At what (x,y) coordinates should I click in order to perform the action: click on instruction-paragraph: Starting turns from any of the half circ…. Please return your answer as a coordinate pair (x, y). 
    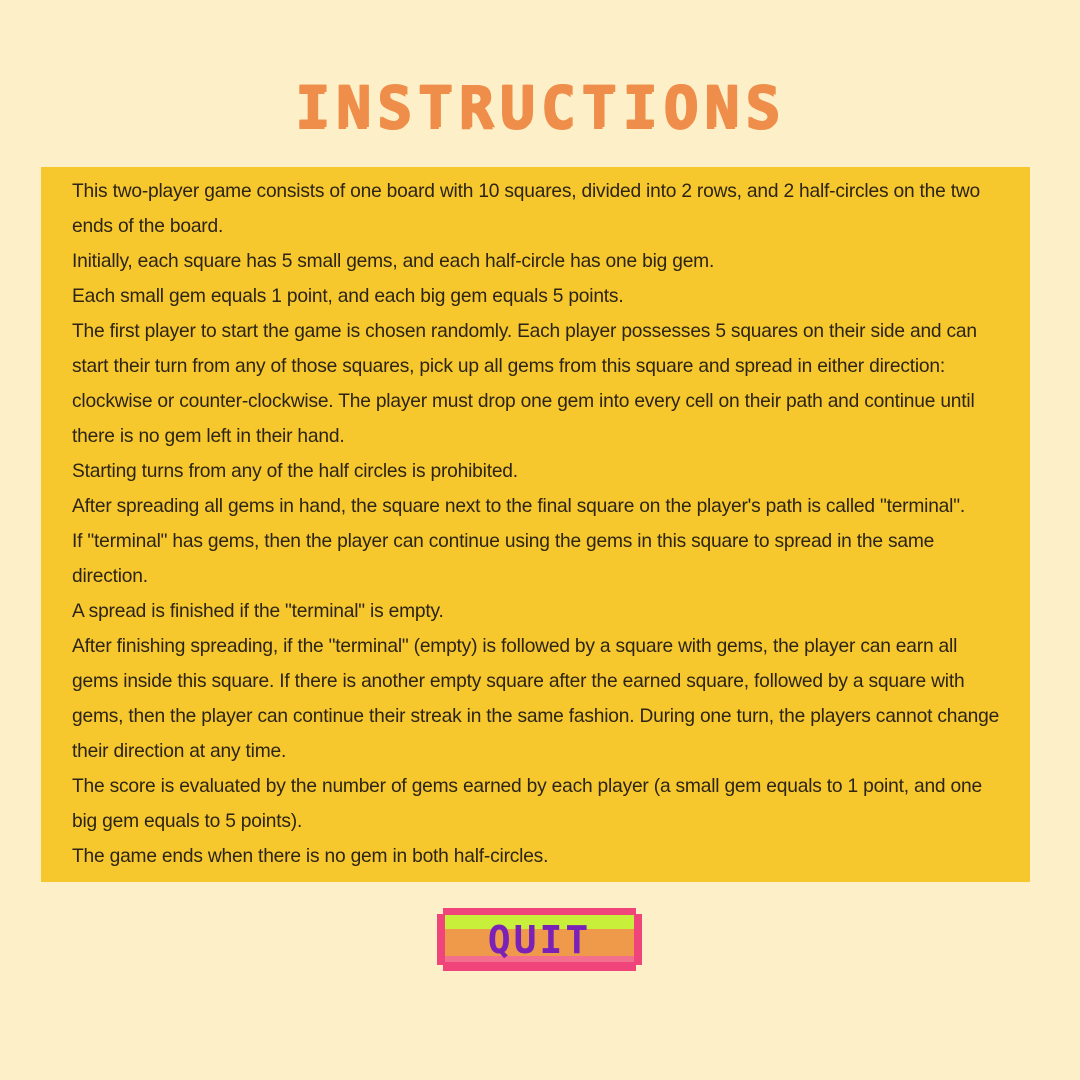
    Looking at the image, I should click on (295, 471).